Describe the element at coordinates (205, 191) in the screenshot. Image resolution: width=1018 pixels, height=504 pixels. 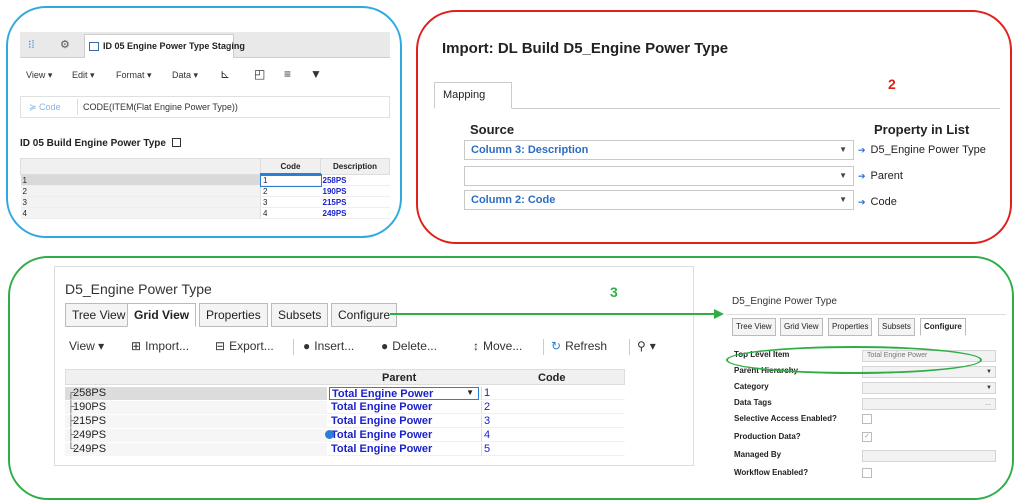
I see `table-row: 2 2 190PS` at that location.